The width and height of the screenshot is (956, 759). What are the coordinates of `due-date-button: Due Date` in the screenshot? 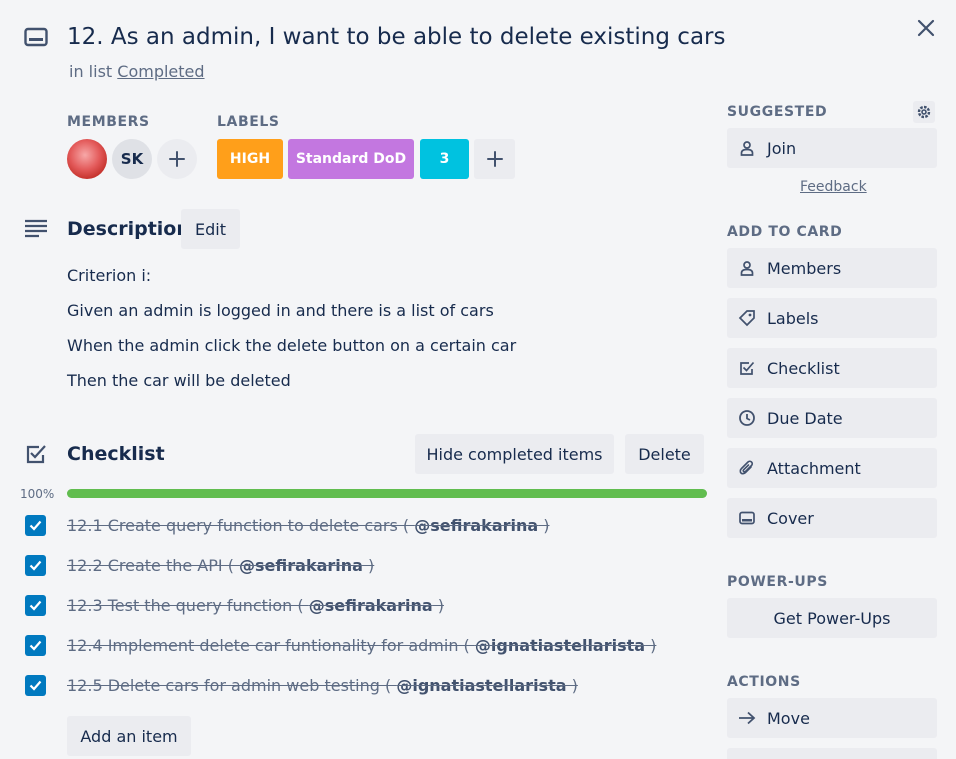 It's located at (832, 418).